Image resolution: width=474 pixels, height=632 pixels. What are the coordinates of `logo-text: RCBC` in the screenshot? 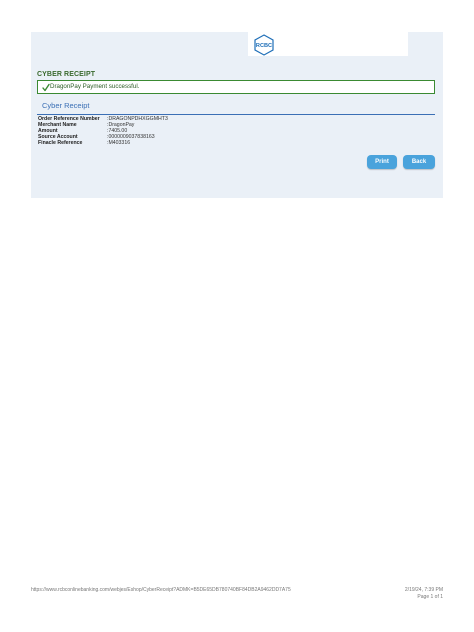 It's located at (264, 46).